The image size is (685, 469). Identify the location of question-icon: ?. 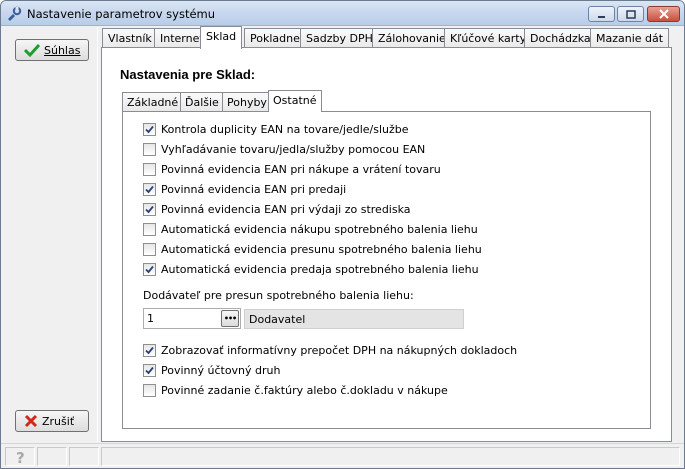
(20, 458).